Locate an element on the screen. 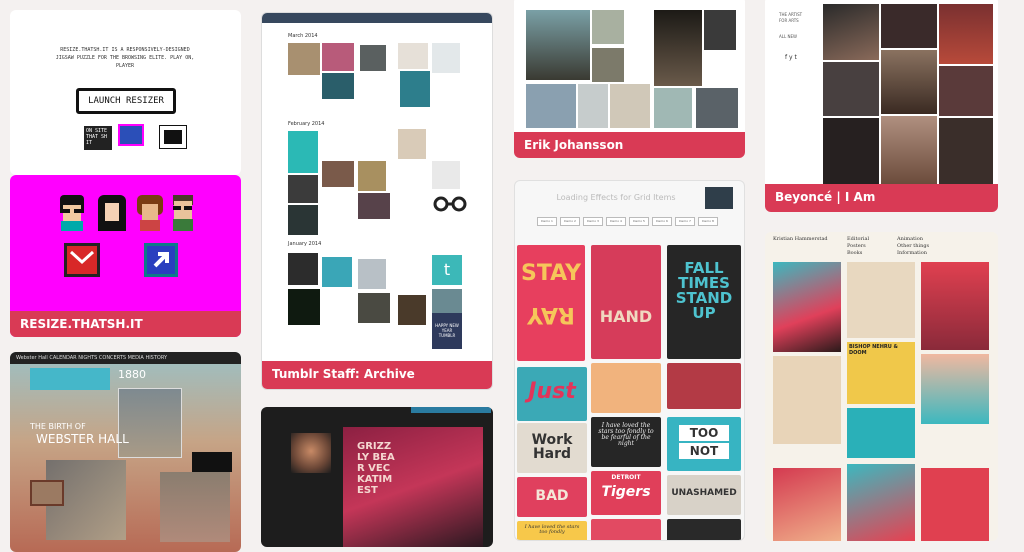 The height and width of the screenshot is (552, 1024). tile-quote-2: I have loved the stars too fondly is located at coordinates (552, 530).